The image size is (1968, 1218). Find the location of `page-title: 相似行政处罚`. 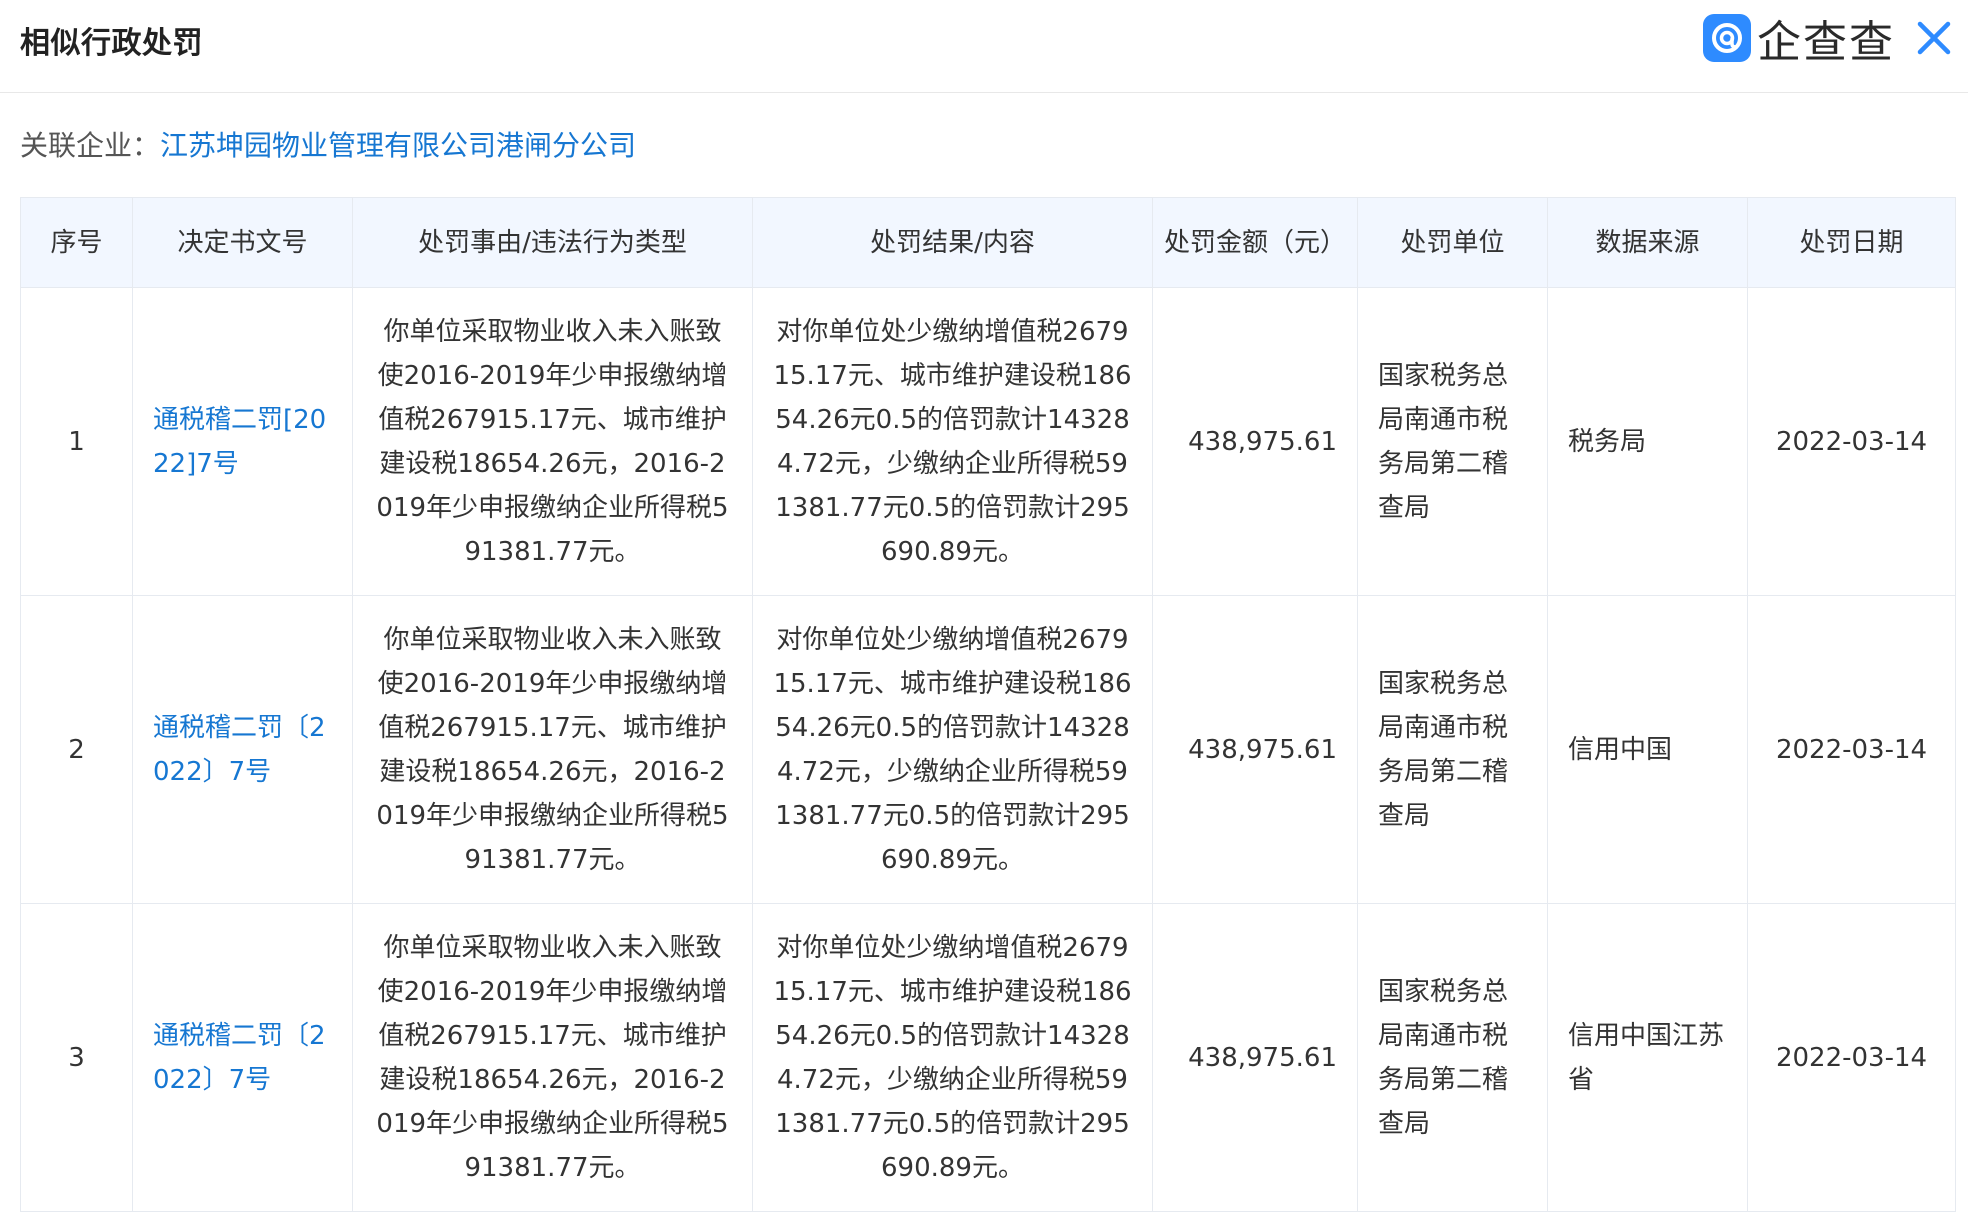

page-title: 相似行政处罚 is located at coordinates (111, 43).